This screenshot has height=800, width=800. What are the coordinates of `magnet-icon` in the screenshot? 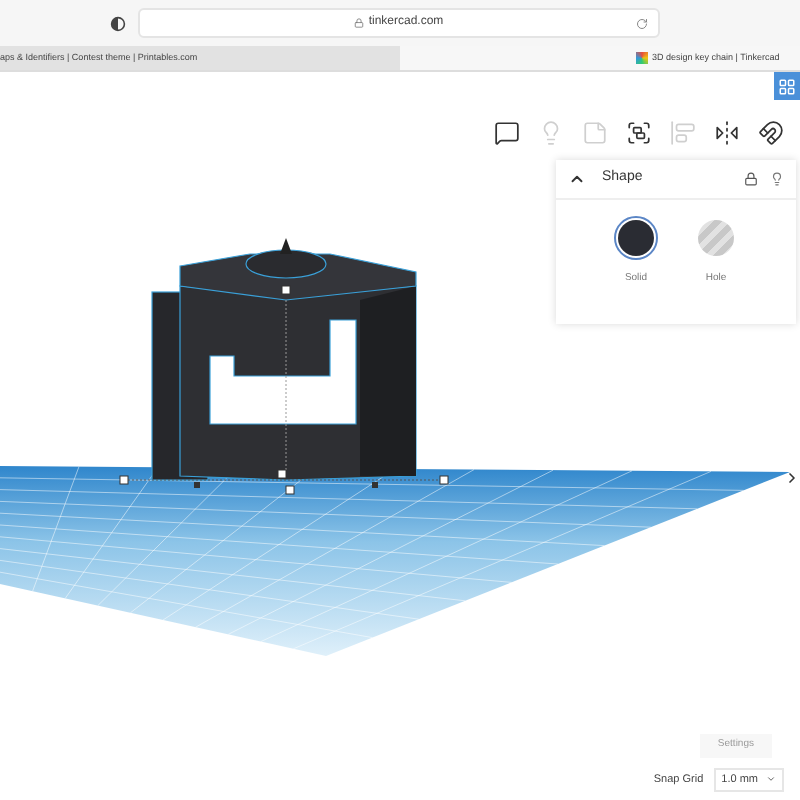 It's located at (771, 133).